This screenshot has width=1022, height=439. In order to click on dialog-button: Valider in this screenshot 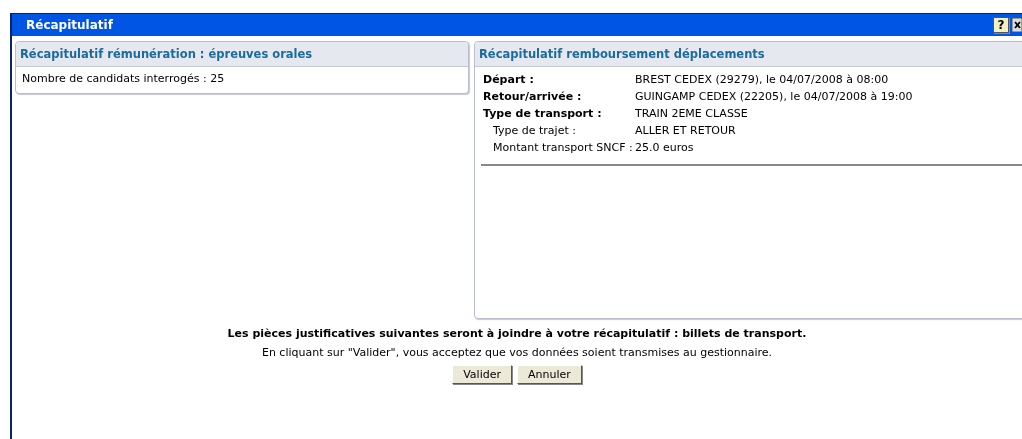, I will do `click(482, 374)`.